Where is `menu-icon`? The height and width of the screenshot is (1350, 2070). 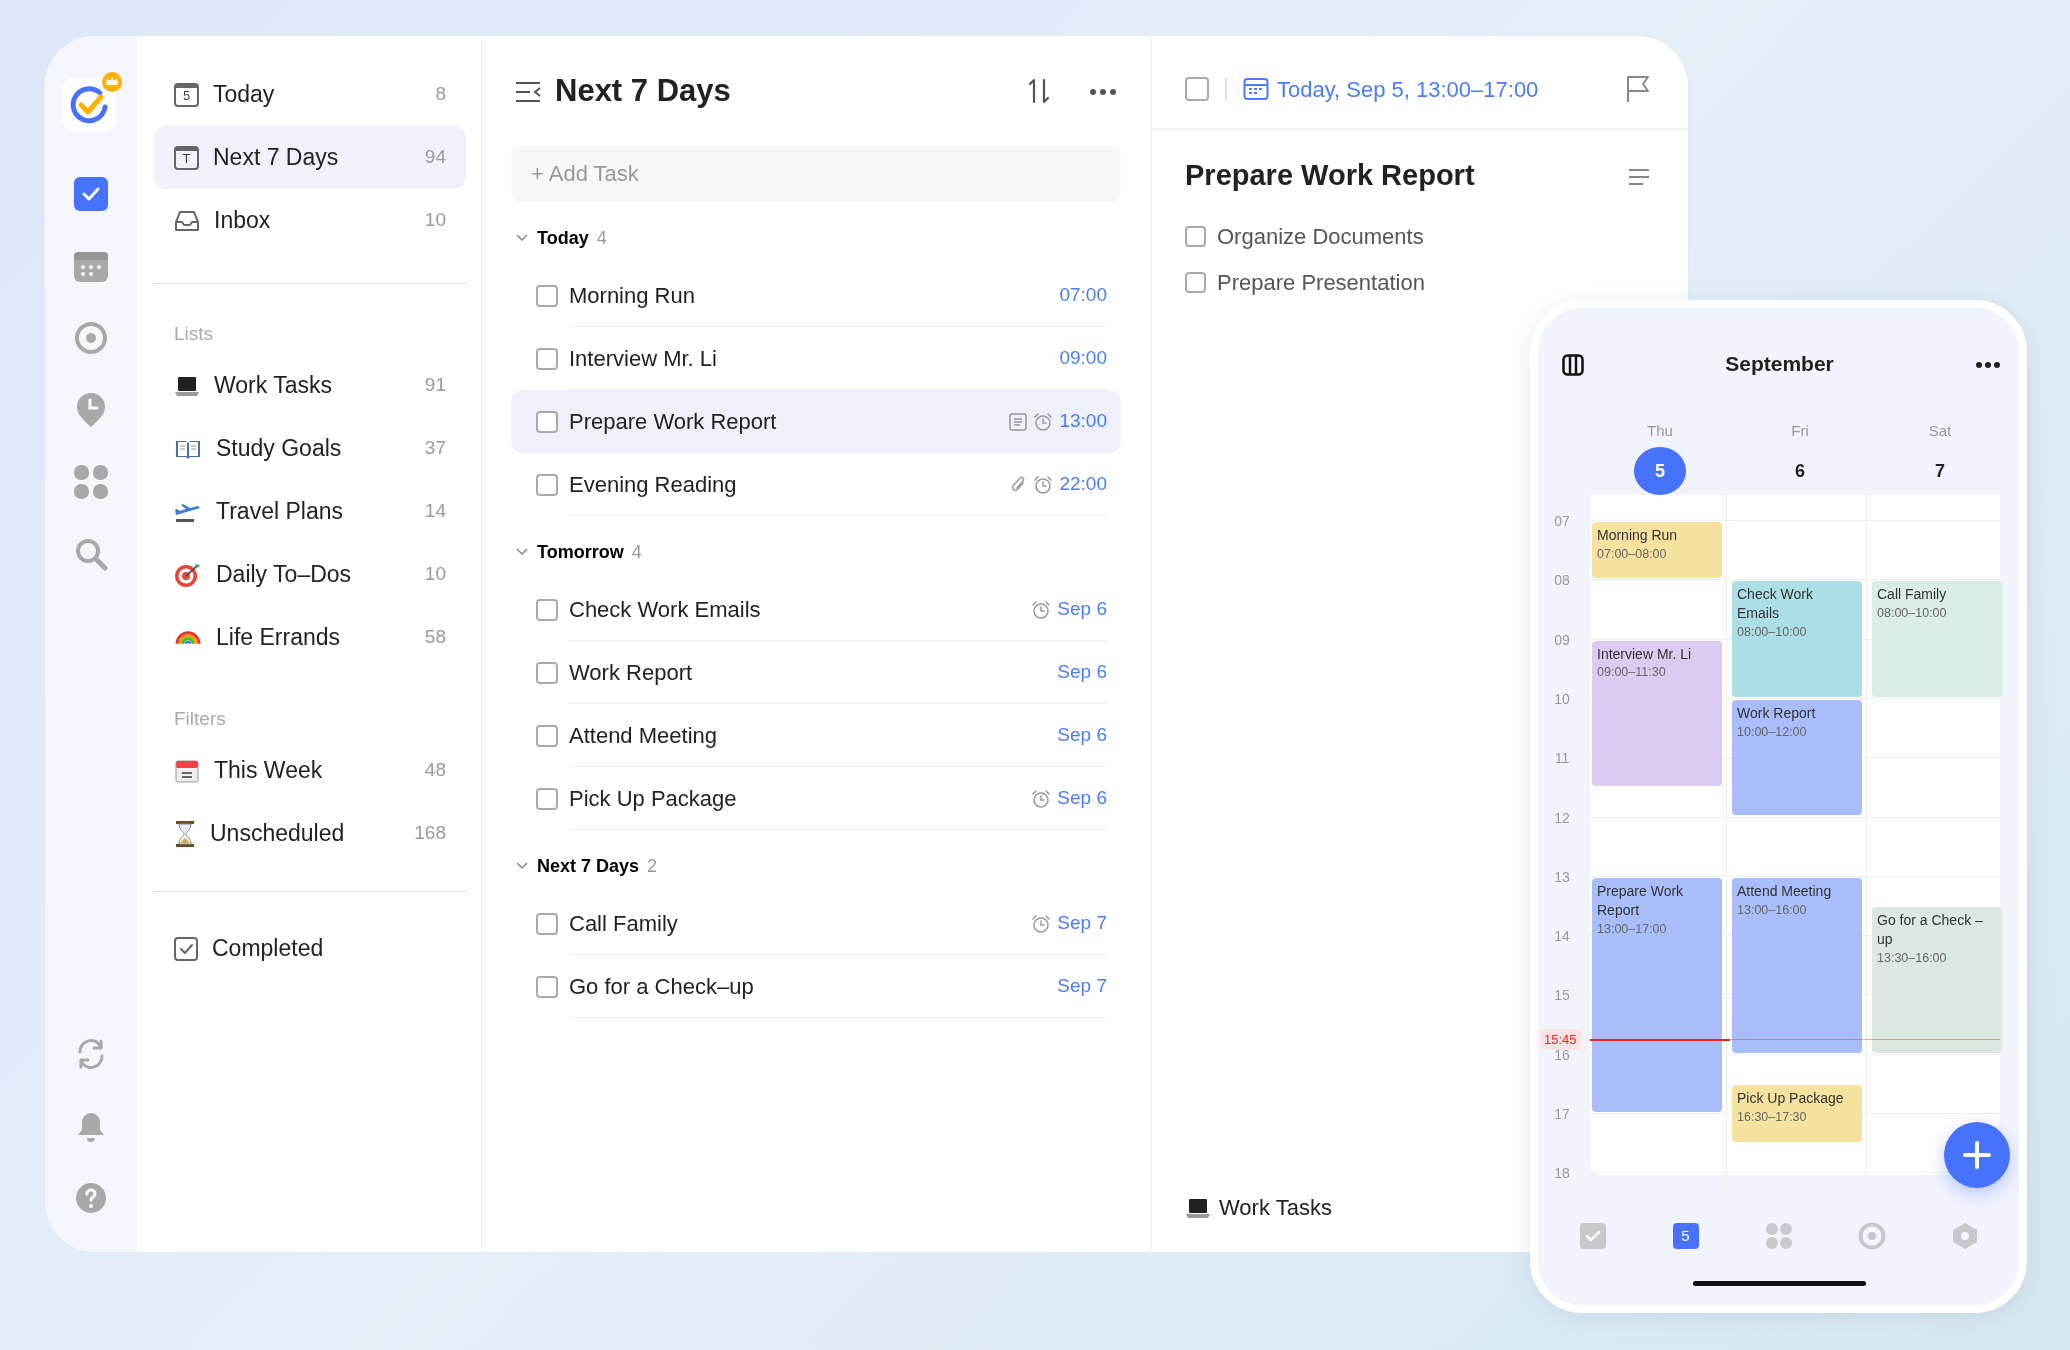
menu-icon is located at coordinates (528, 91).